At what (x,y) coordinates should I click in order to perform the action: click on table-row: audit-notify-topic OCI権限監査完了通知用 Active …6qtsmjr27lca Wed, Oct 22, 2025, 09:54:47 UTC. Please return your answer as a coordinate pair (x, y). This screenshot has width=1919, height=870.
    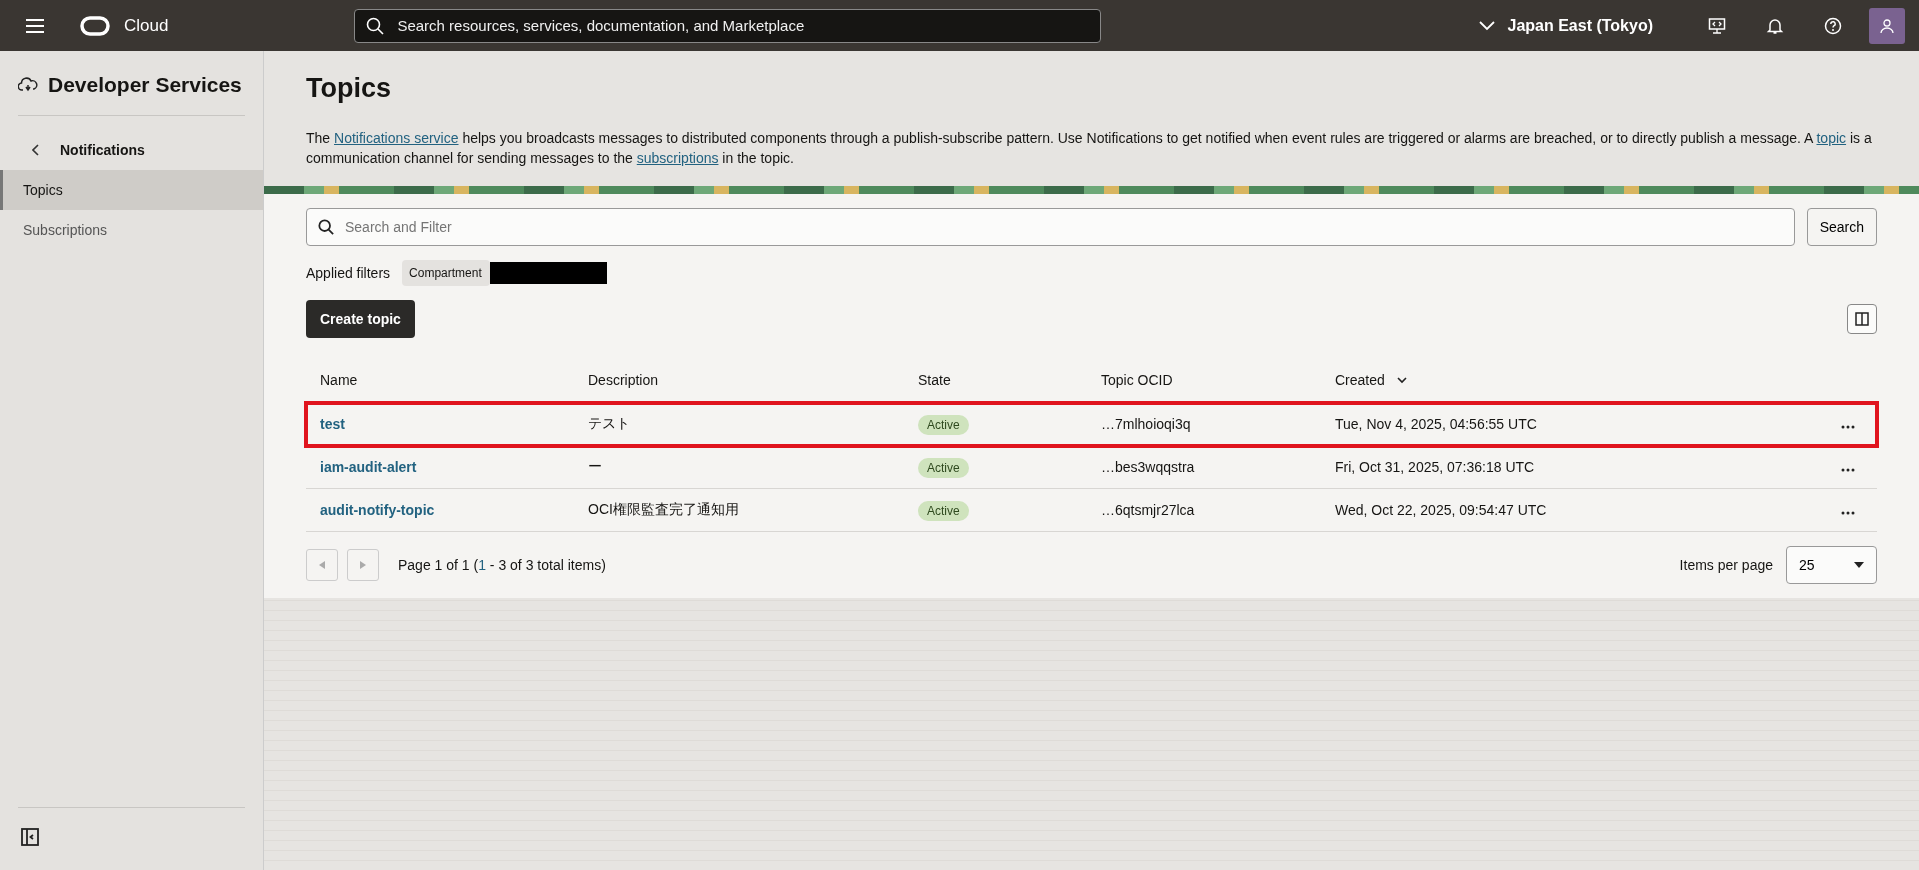
    Looking at the image, I should click on (1091, 510).